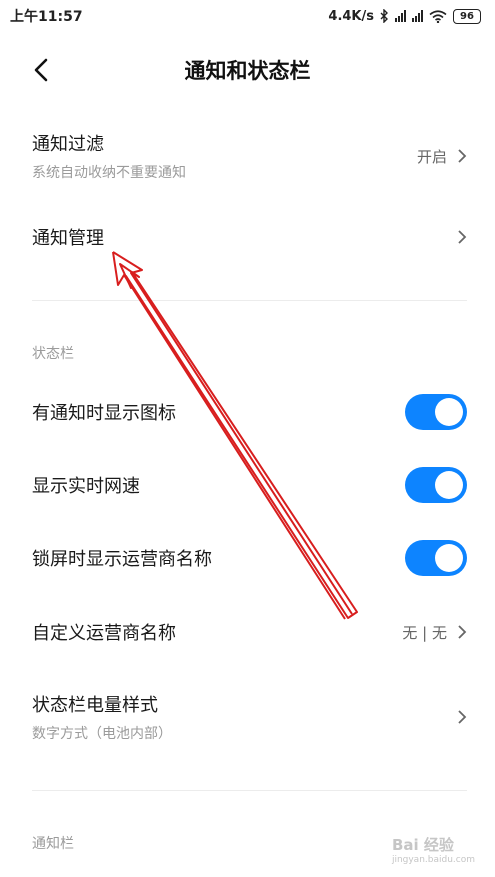 Image resolution: width=495 pixels, height=877 pixels. What do you see at coordinates (247, 412) in the screenshot?
I see `show-icon-on-notification-row: 有通知时显示图标` at bounding box center [247, 412].